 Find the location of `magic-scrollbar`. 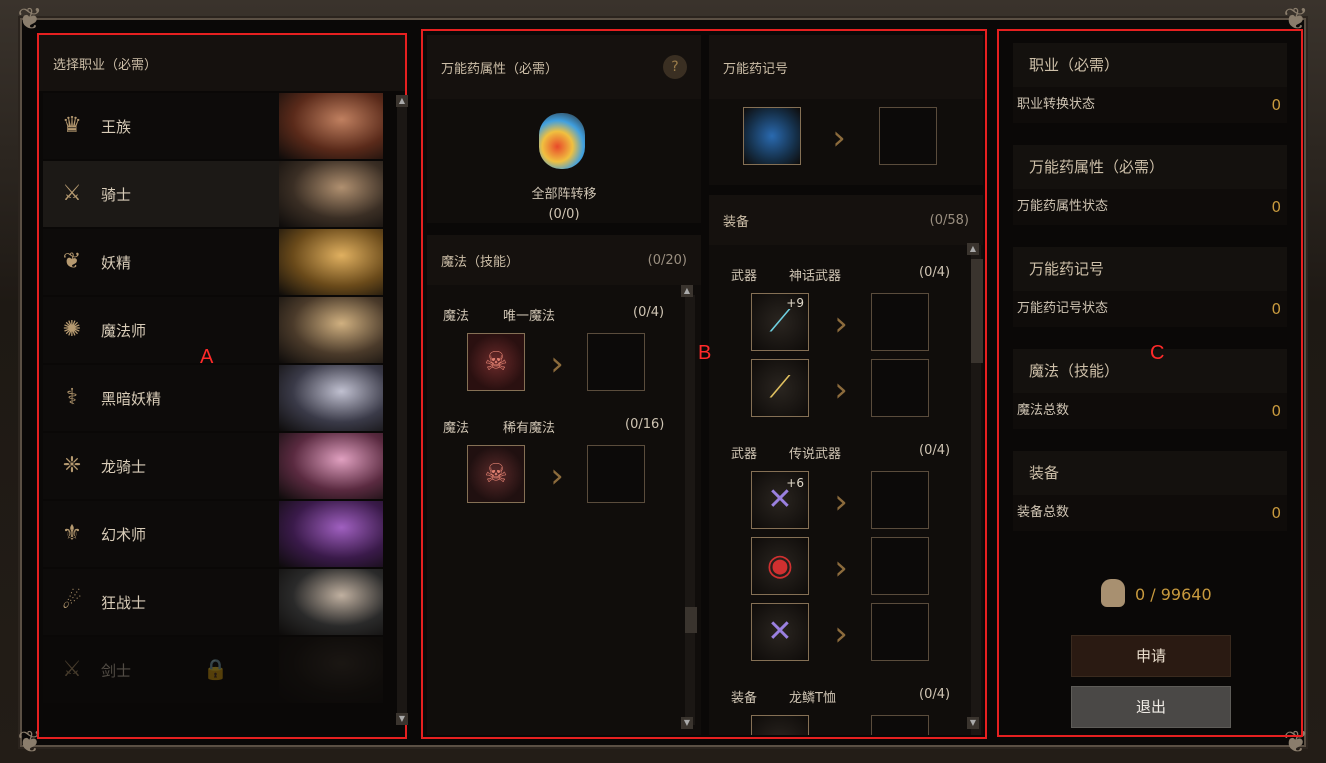

magic-scrollbar is located at coordinates (690, 510).